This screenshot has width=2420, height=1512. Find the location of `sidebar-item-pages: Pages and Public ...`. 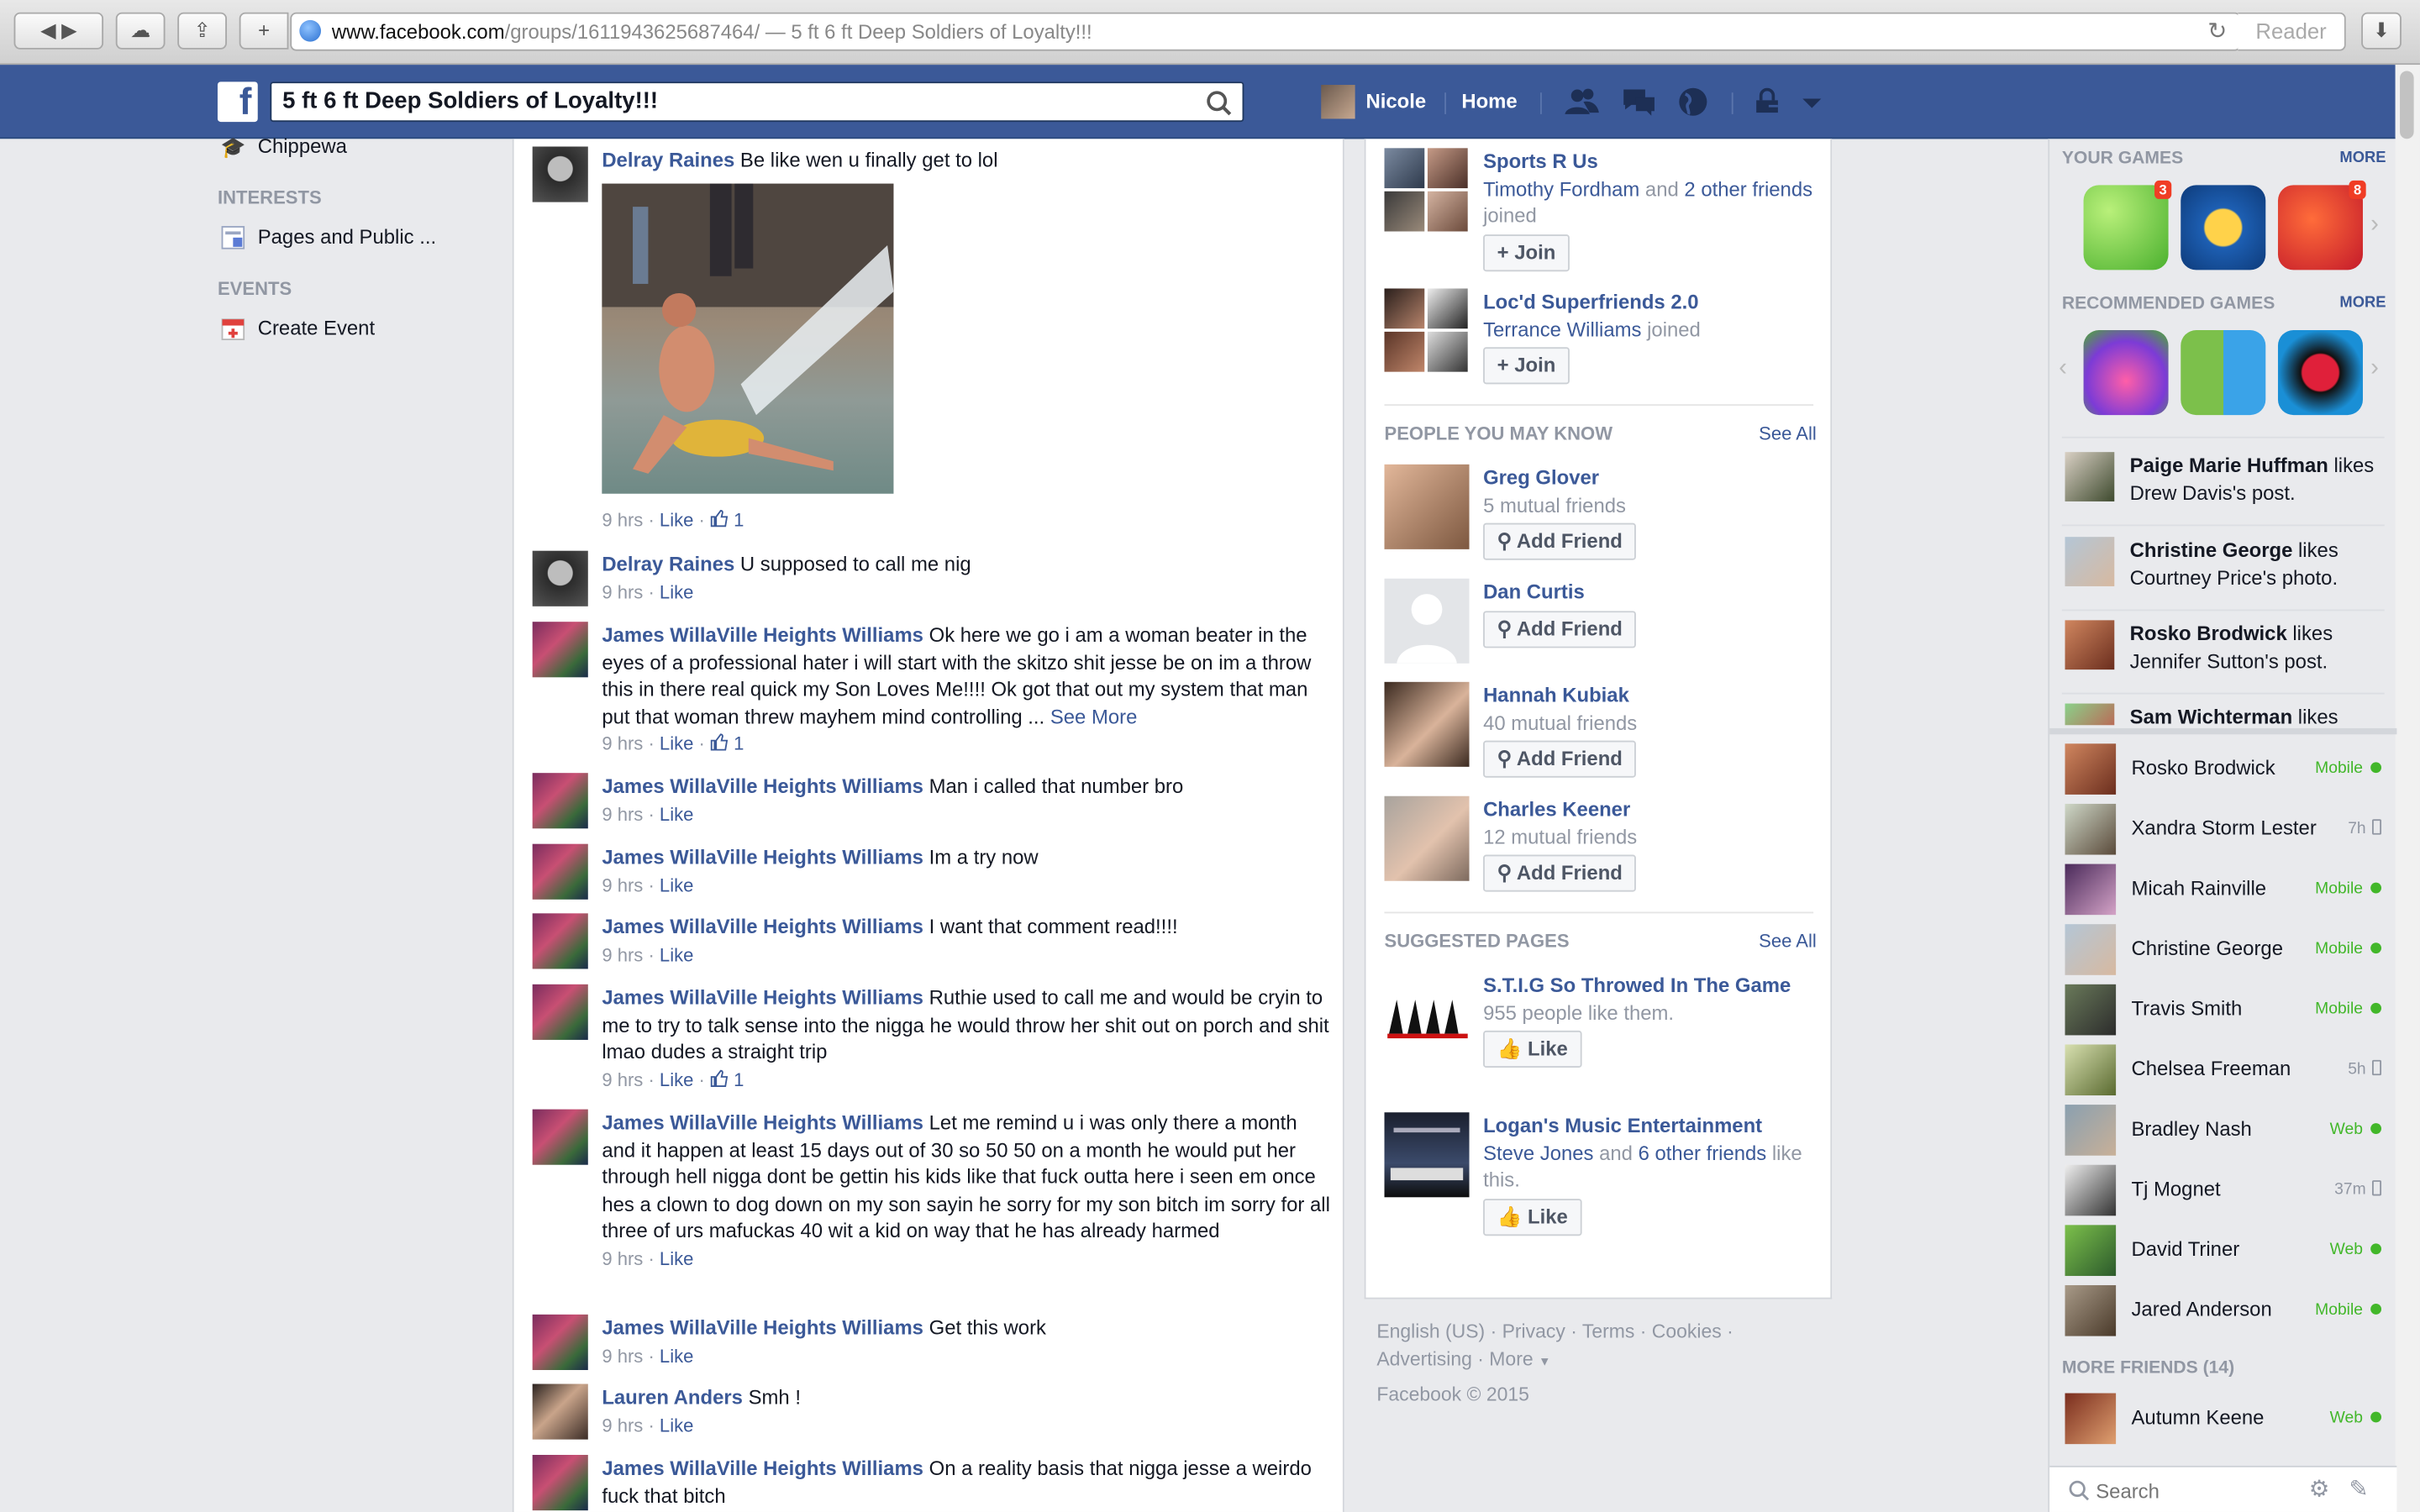

sidebar-item-pages: Pages and Public ... is located at coordinates (327, 237).